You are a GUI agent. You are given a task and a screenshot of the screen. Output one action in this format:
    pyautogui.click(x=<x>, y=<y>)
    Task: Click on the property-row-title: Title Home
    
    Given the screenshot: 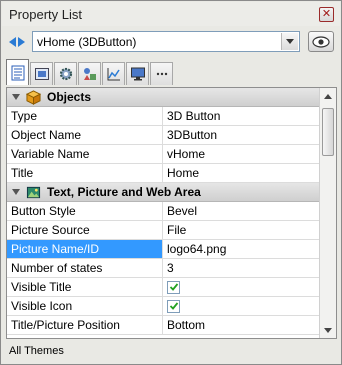 What is the action you would take?
    pyautogui.click(x=163, y=173)
    